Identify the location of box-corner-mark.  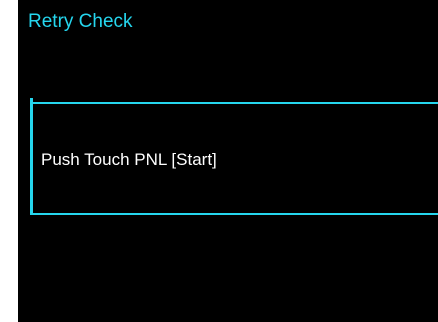
(31, 101).